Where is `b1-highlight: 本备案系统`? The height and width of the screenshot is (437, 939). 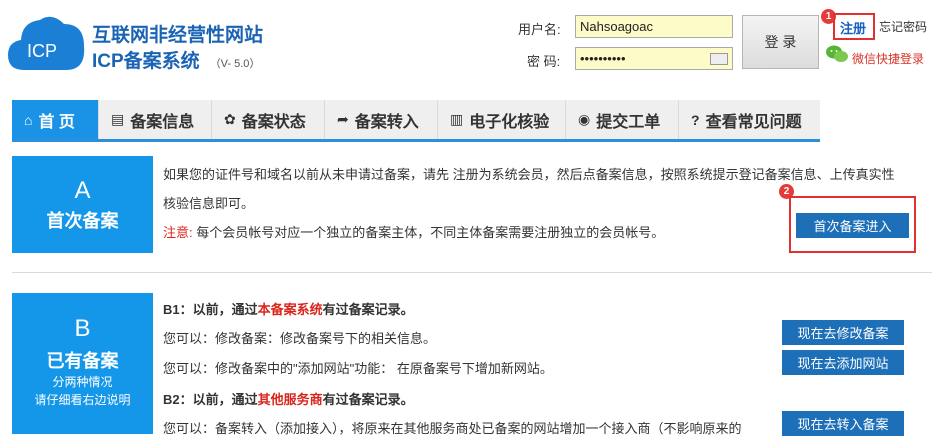 b1-highlight: 本备案系统 is located at coordinates (290, 309).